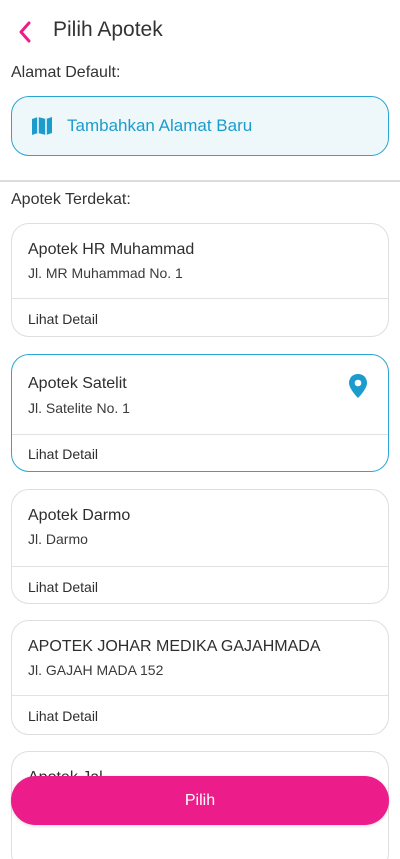 The image size is (400, 859). Describe the element at coordinates (105, 273) in the screenshot. I see `pharmacy-address: Jl. MR Muhammad No. 1` at that location.